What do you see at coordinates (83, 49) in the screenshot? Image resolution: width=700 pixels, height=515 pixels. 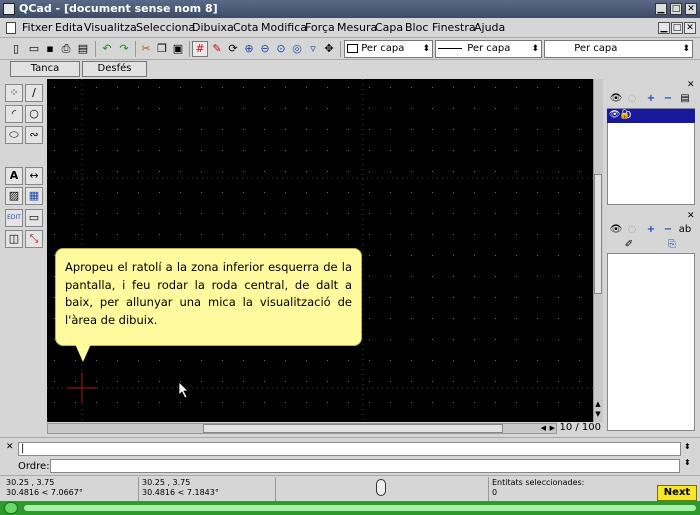 I see `print-preview-icon: ▤` at bounding box center [83, 49].